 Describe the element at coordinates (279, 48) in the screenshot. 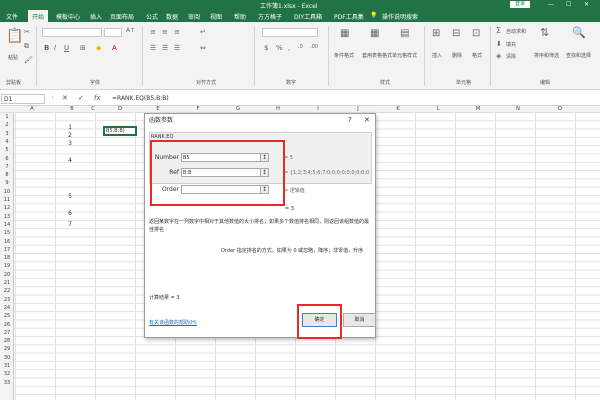

I see `percent-icon: %` at that location.